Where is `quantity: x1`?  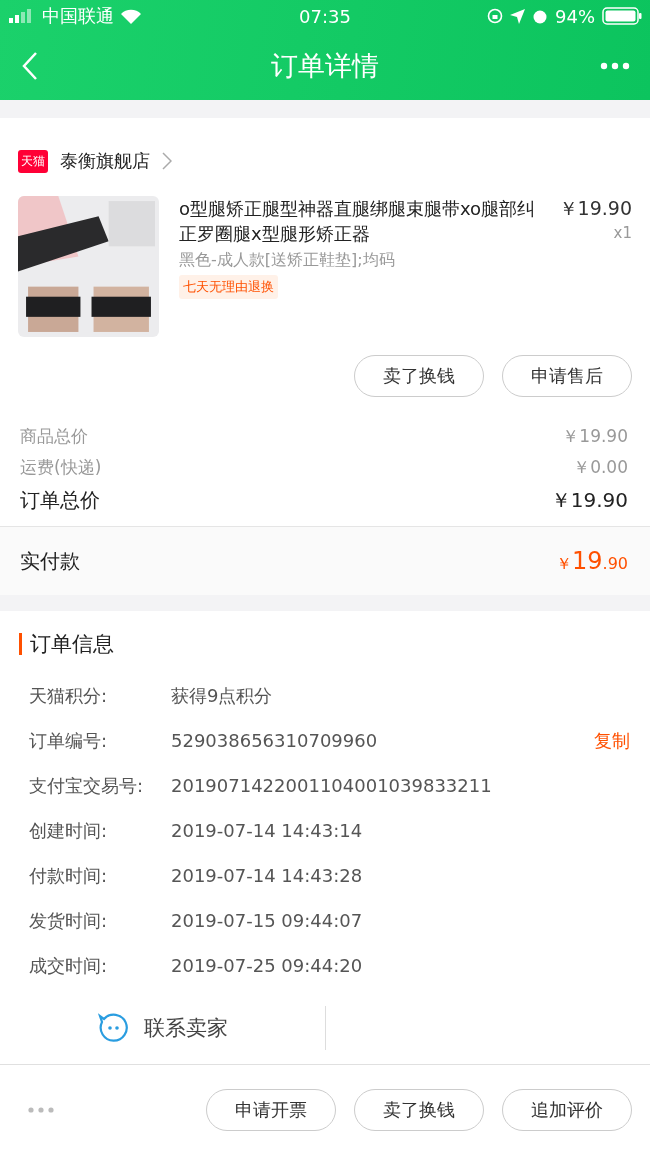
quantity: x1 is located at coordinates (622, 233).